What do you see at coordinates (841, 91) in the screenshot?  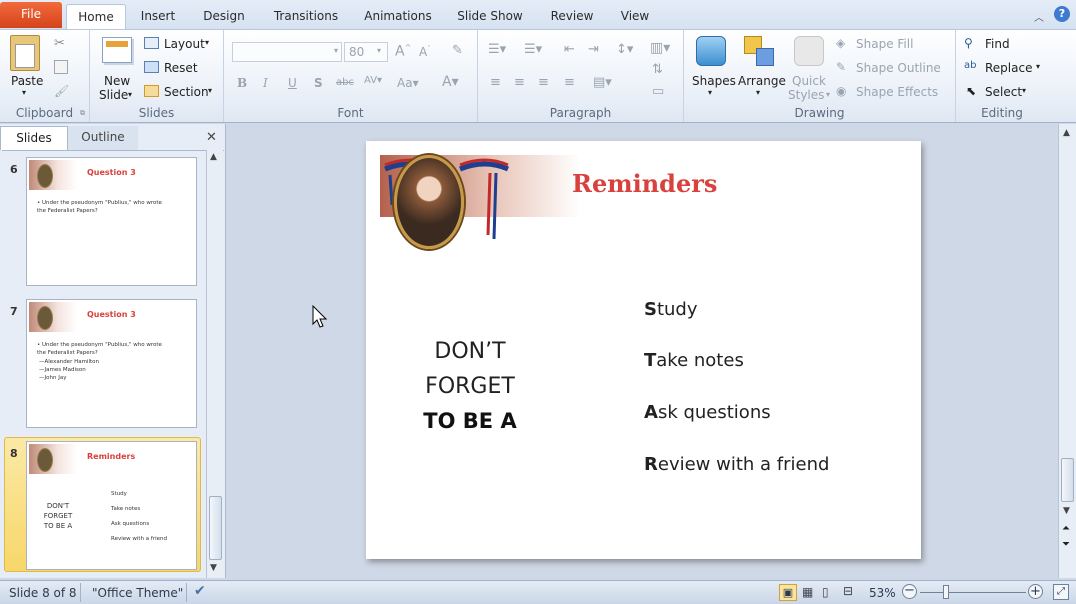 I see `shape-effects-icon: ◉` at bounding box center [841, 91].